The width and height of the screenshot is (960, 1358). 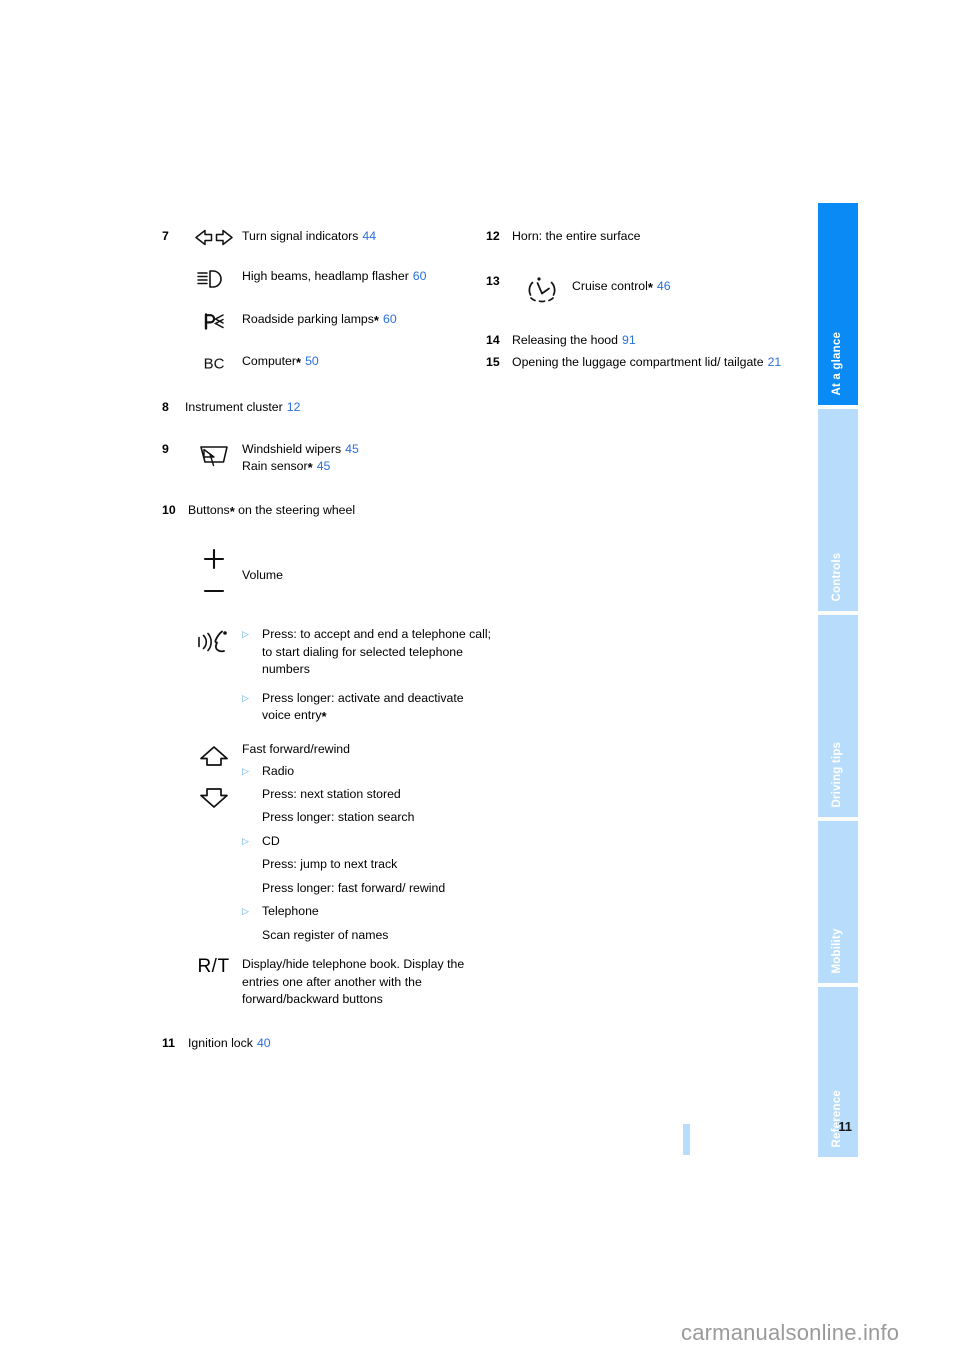 I want to click on entry-8: 8 Instrument cluster 12, so click(x=327, y=408).